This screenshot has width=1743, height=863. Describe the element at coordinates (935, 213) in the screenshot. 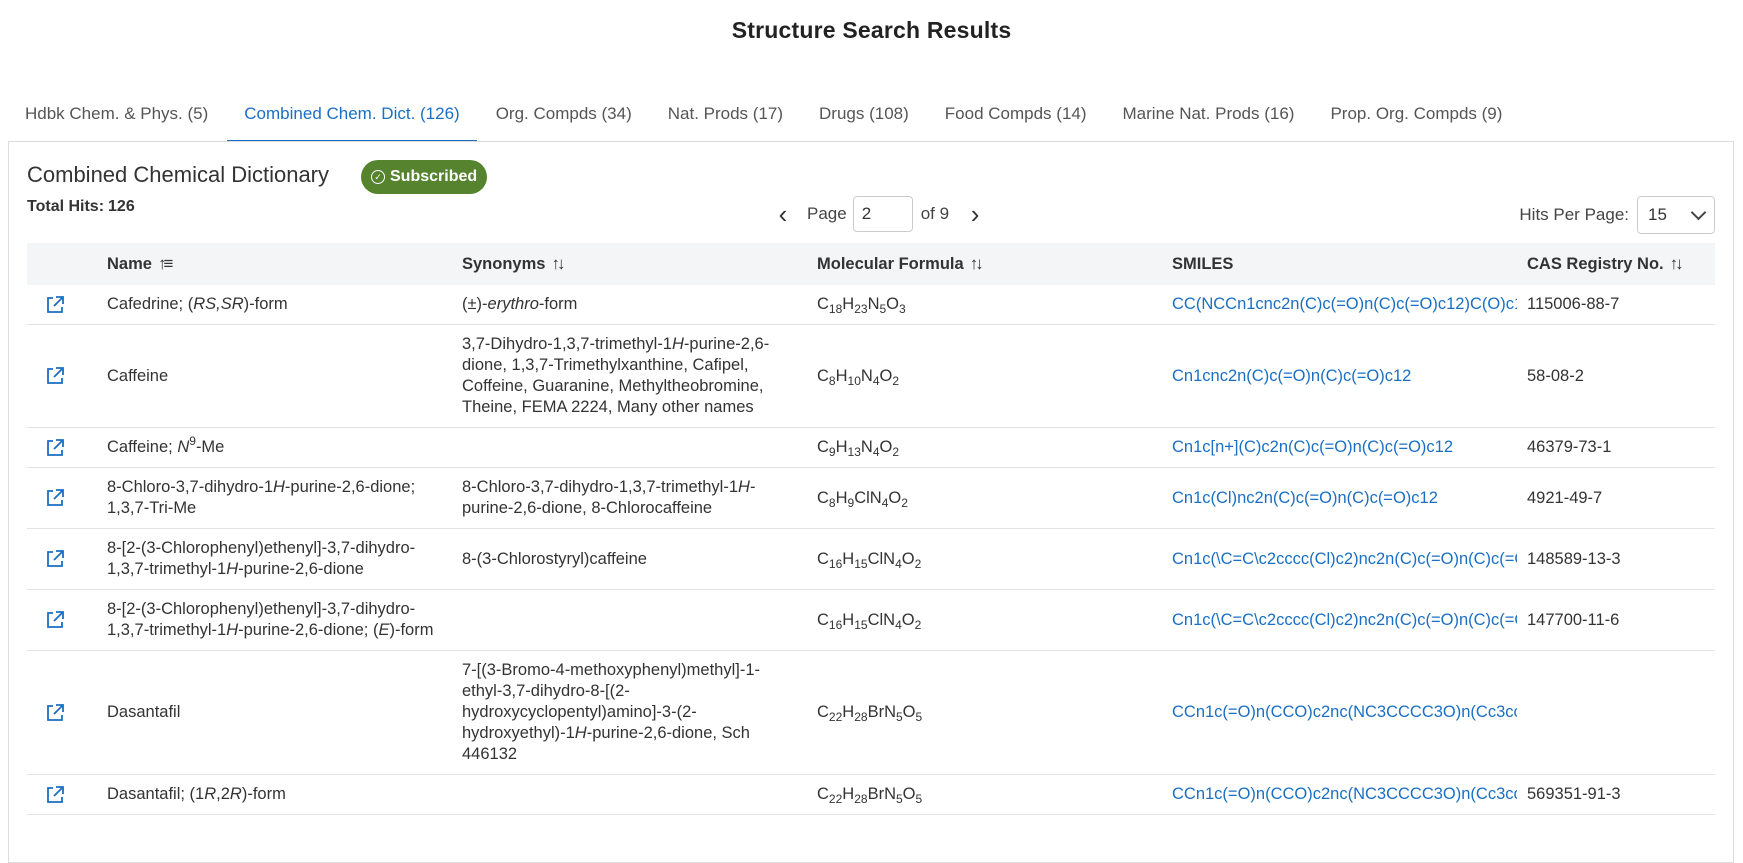

I see `page-count: of 9` at that location.